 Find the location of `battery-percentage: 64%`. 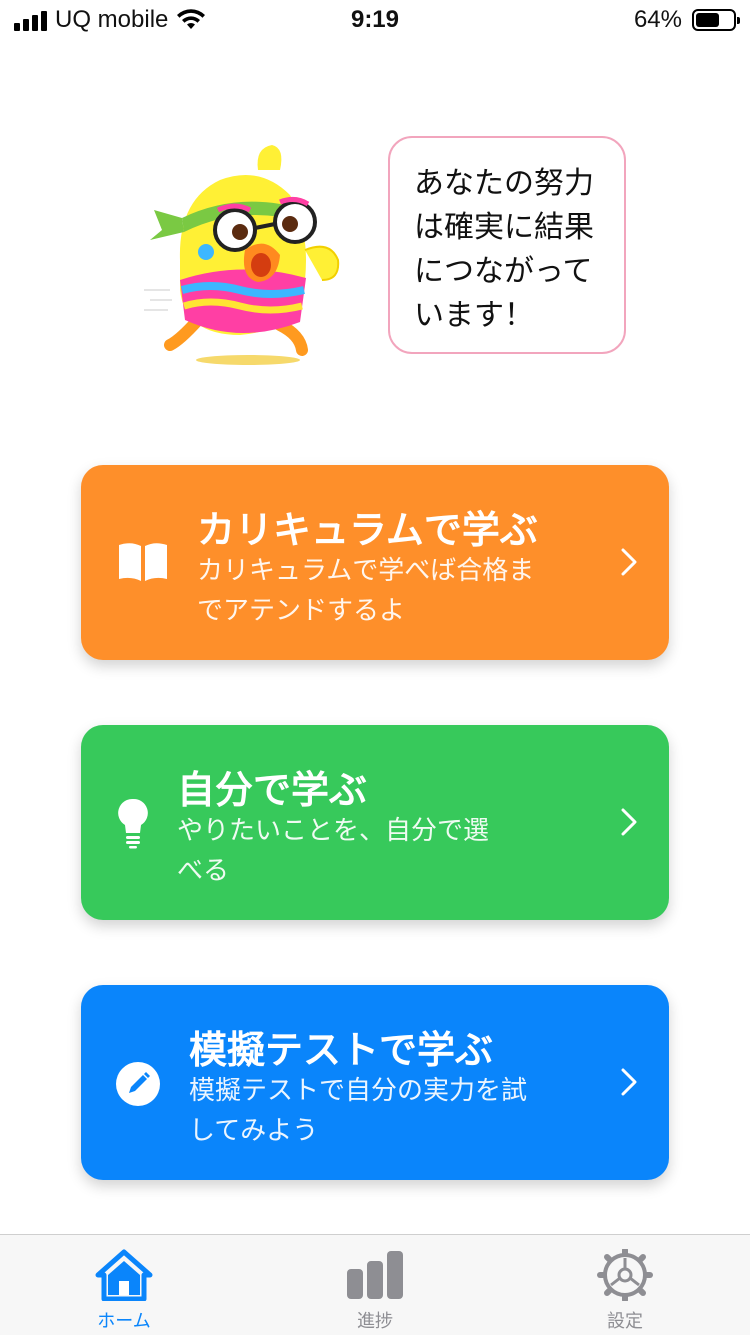

battery-percentage: 64% is located at coordinates (657, 19).